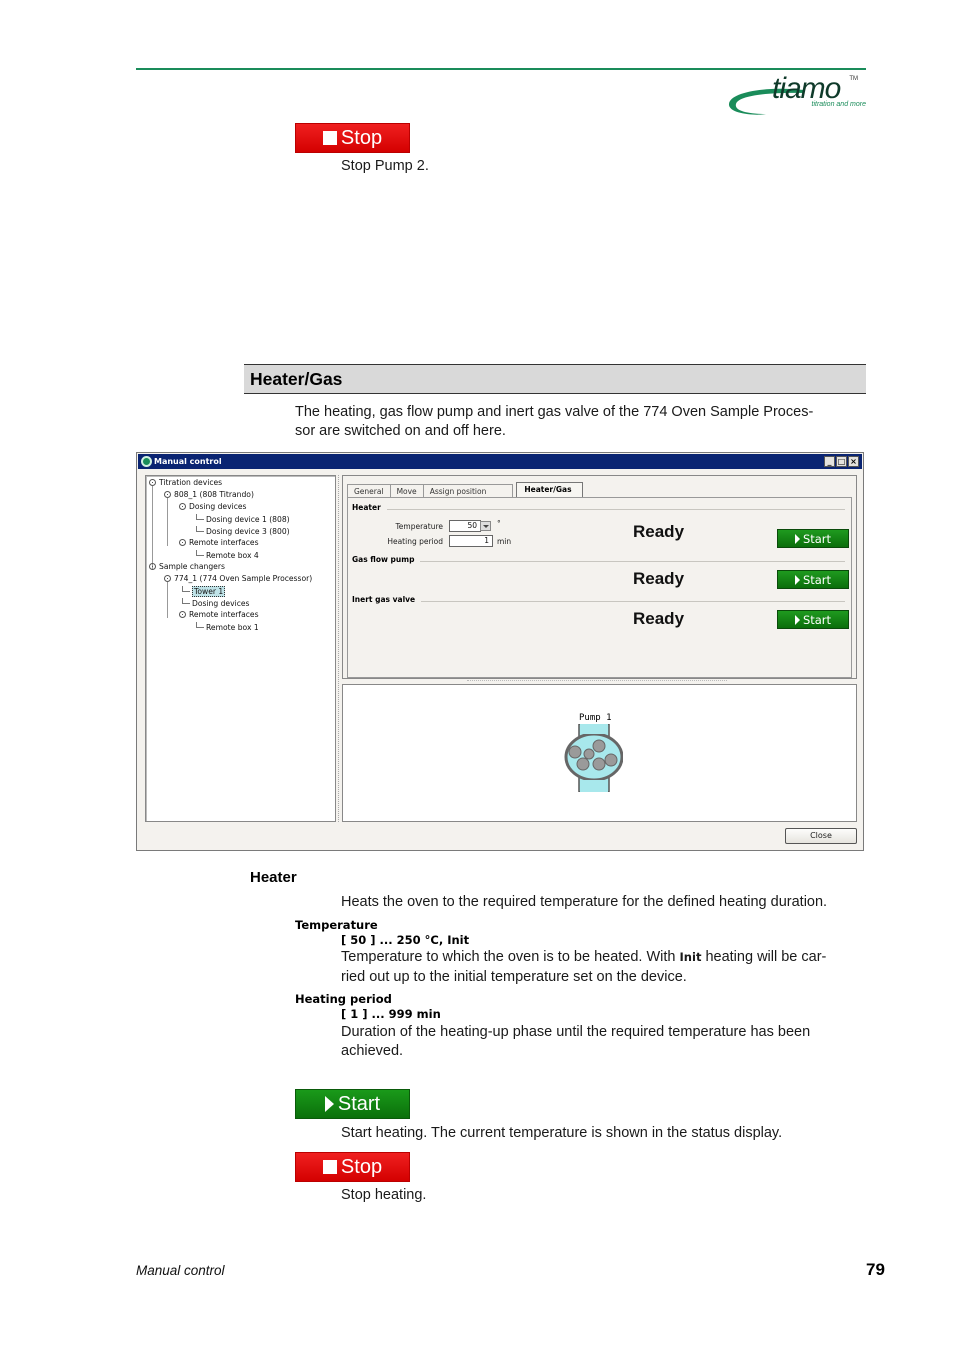 The image size is (954, 1351). I want to click on tree-item-label: Dosing device 1 (808), so click(248, 519).